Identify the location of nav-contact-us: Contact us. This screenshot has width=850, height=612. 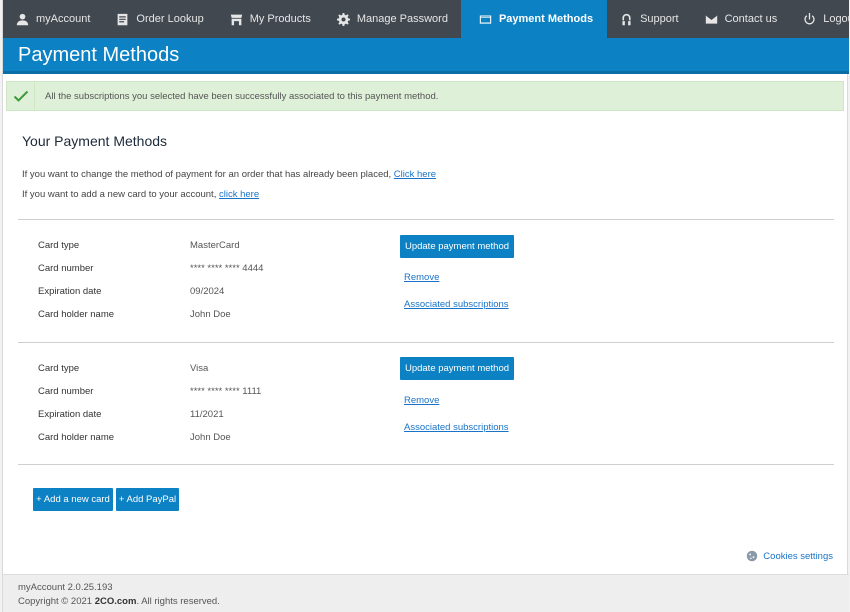
(741, 19).